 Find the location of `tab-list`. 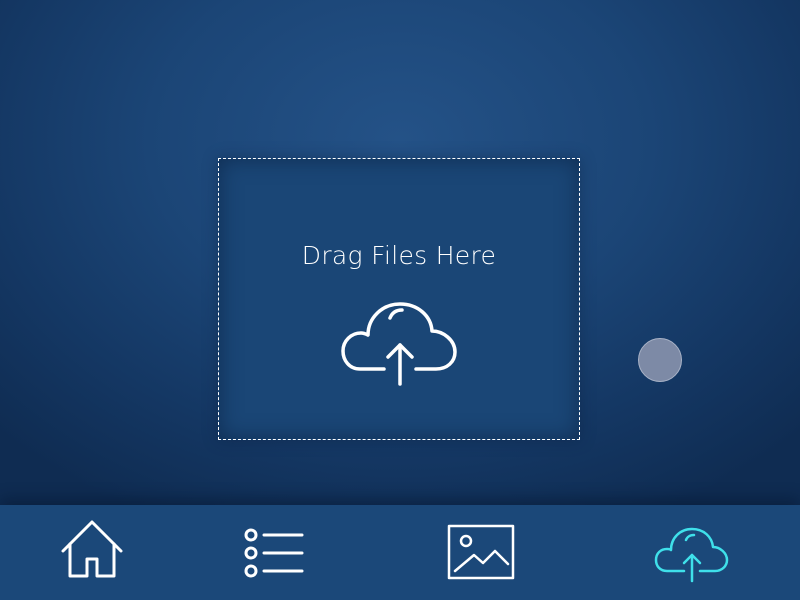

tab-list is located at coordinates (273, 552).